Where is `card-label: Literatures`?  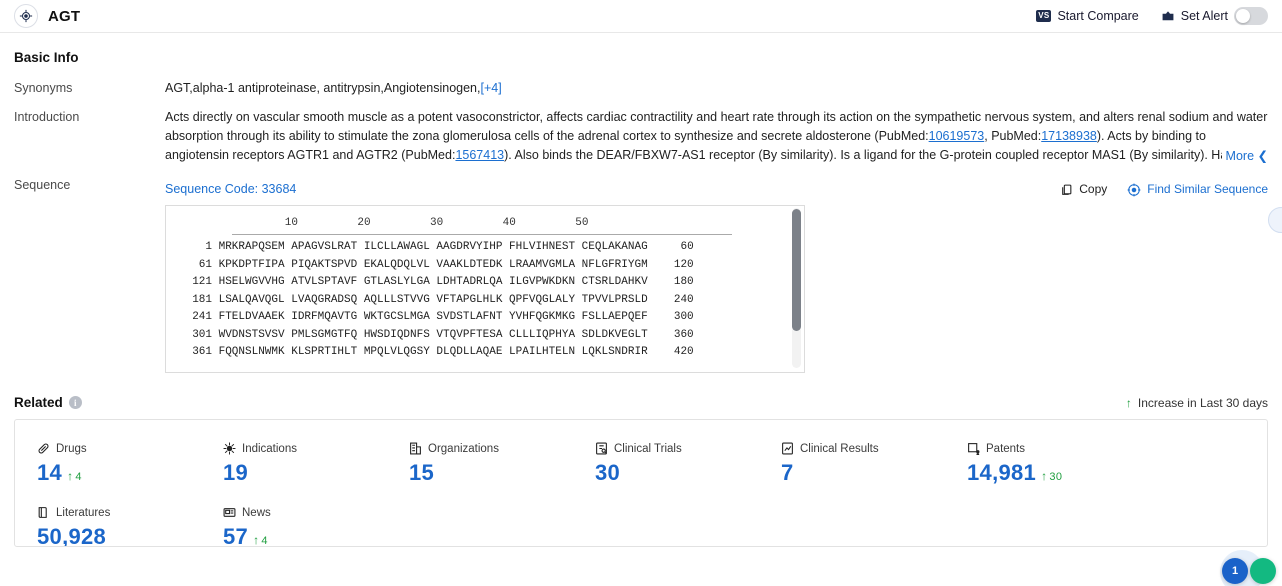 card-label: Literatures is located at coordinates (83, 512).